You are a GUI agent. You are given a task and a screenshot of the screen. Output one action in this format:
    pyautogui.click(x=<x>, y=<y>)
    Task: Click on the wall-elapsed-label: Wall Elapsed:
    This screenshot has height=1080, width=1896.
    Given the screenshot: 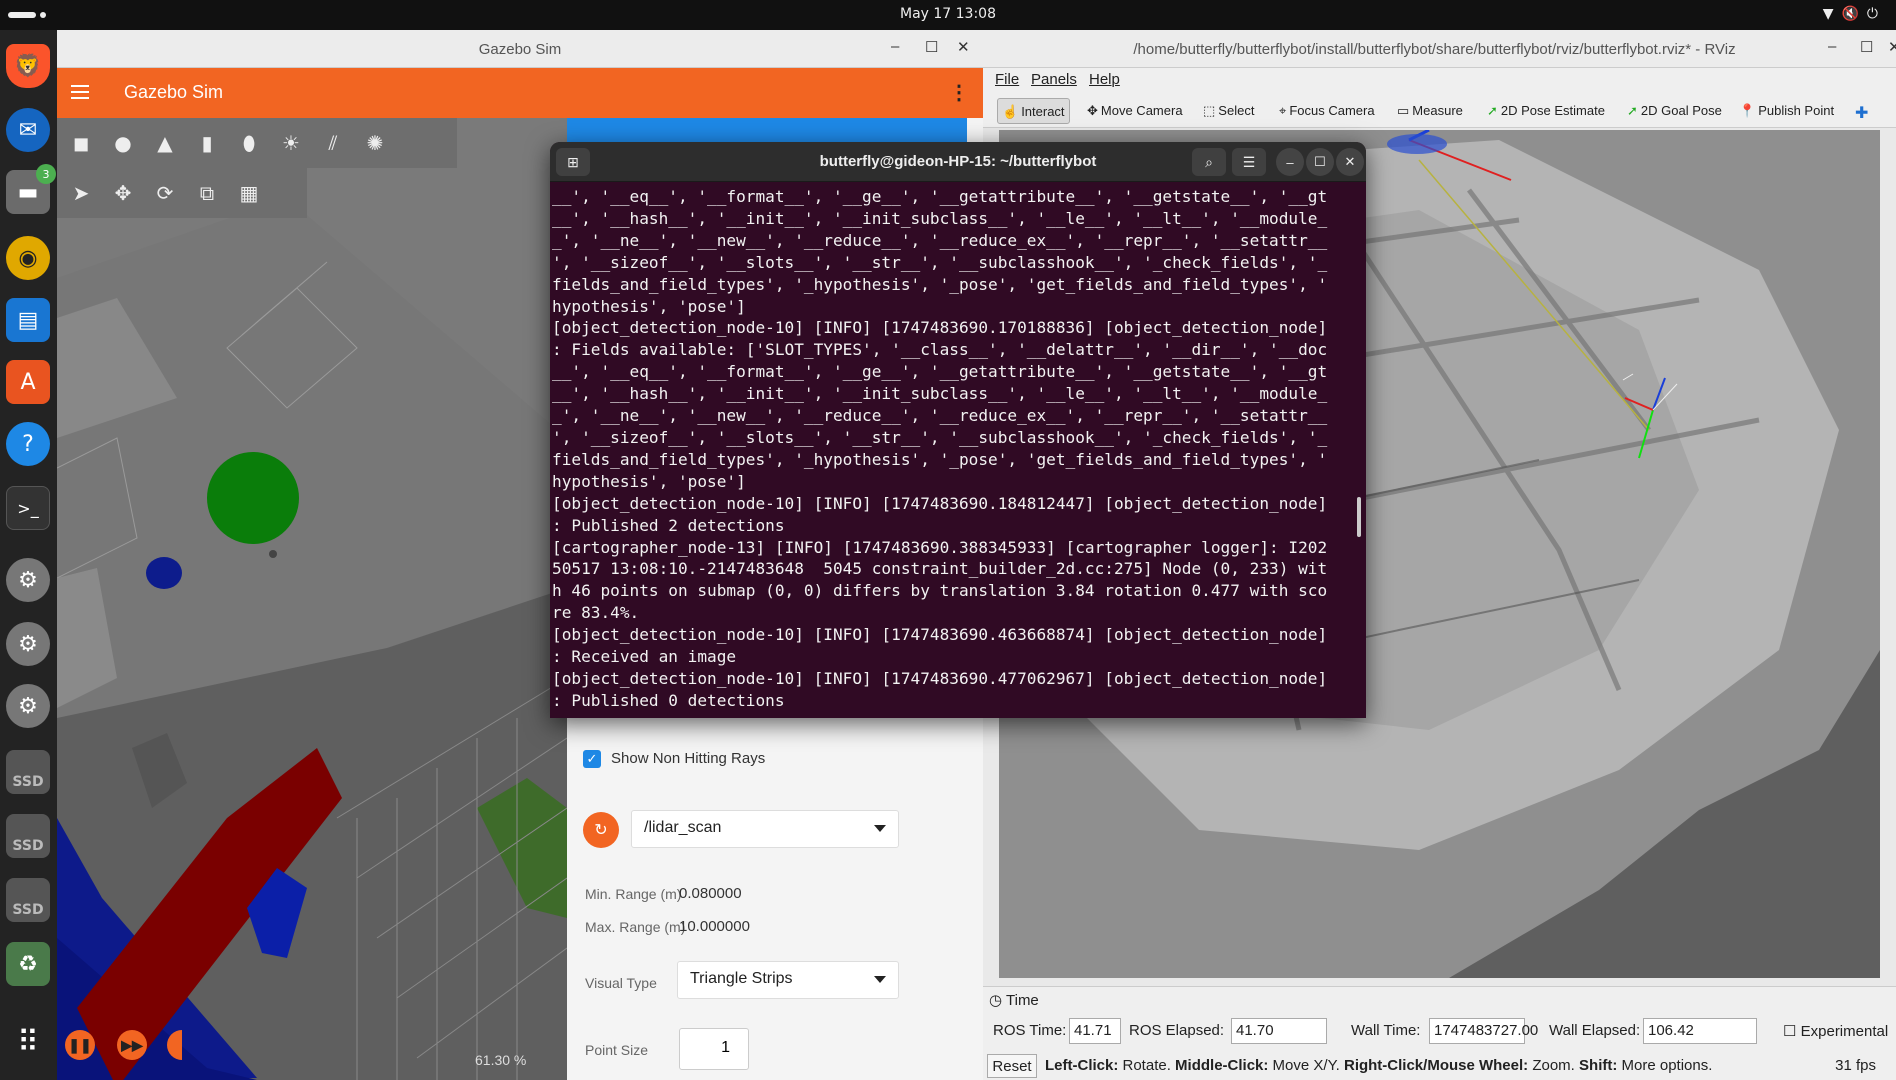 What is the action you would take?
    pyautogui.click(x=1595, y=1030)
    